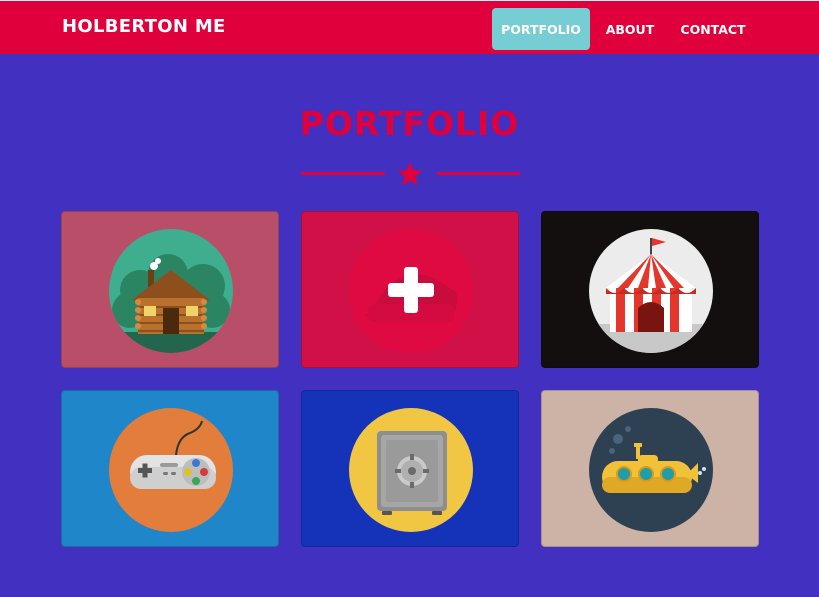 This screenshot has width=819, height=597. Describe the element at coordinates (409, 27) in the screenshot. I see `navbar: HOLBERTON ME PORTFOLIO ABOUT CONTACT` at that location.